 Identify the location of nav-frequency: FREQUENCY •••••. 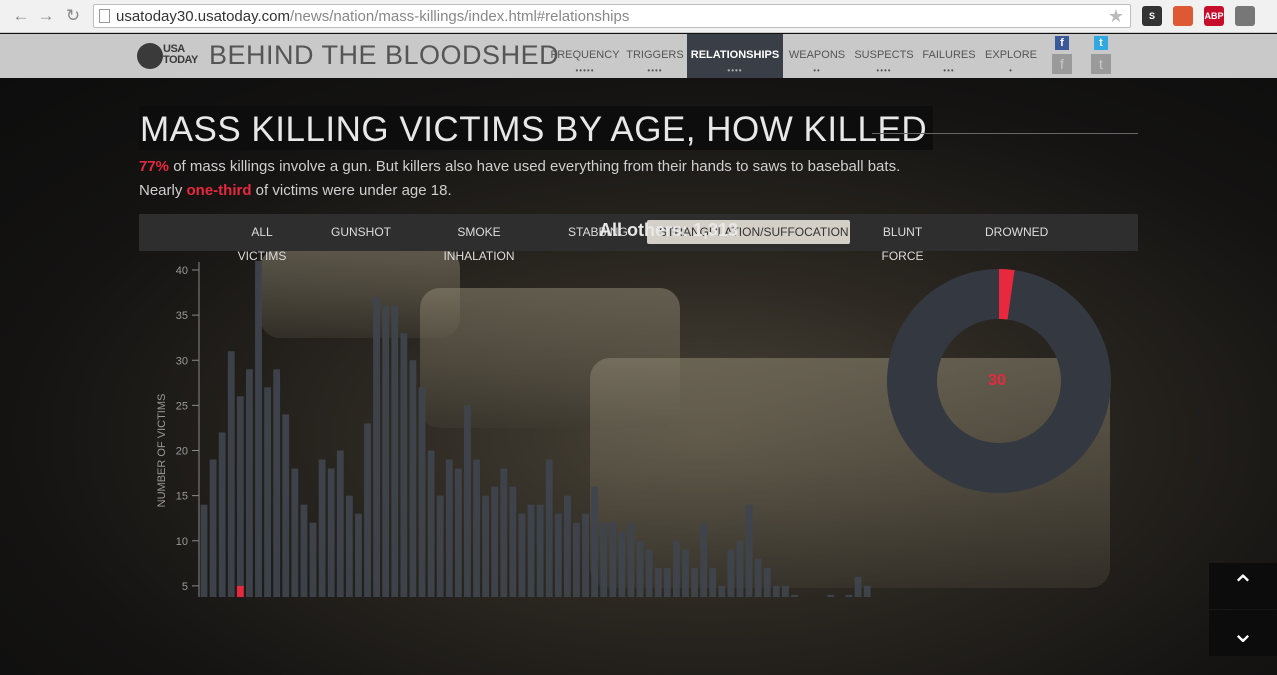
(585, 56).